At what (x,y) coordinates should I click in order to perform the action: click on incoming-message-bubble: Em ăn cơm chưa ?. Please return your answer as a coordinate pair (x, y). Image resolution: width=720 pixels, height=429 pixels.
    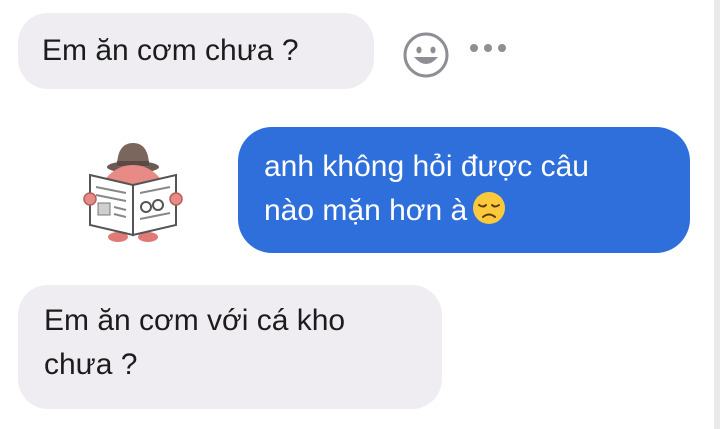
    Looking at the image, I should click on (196, 51).